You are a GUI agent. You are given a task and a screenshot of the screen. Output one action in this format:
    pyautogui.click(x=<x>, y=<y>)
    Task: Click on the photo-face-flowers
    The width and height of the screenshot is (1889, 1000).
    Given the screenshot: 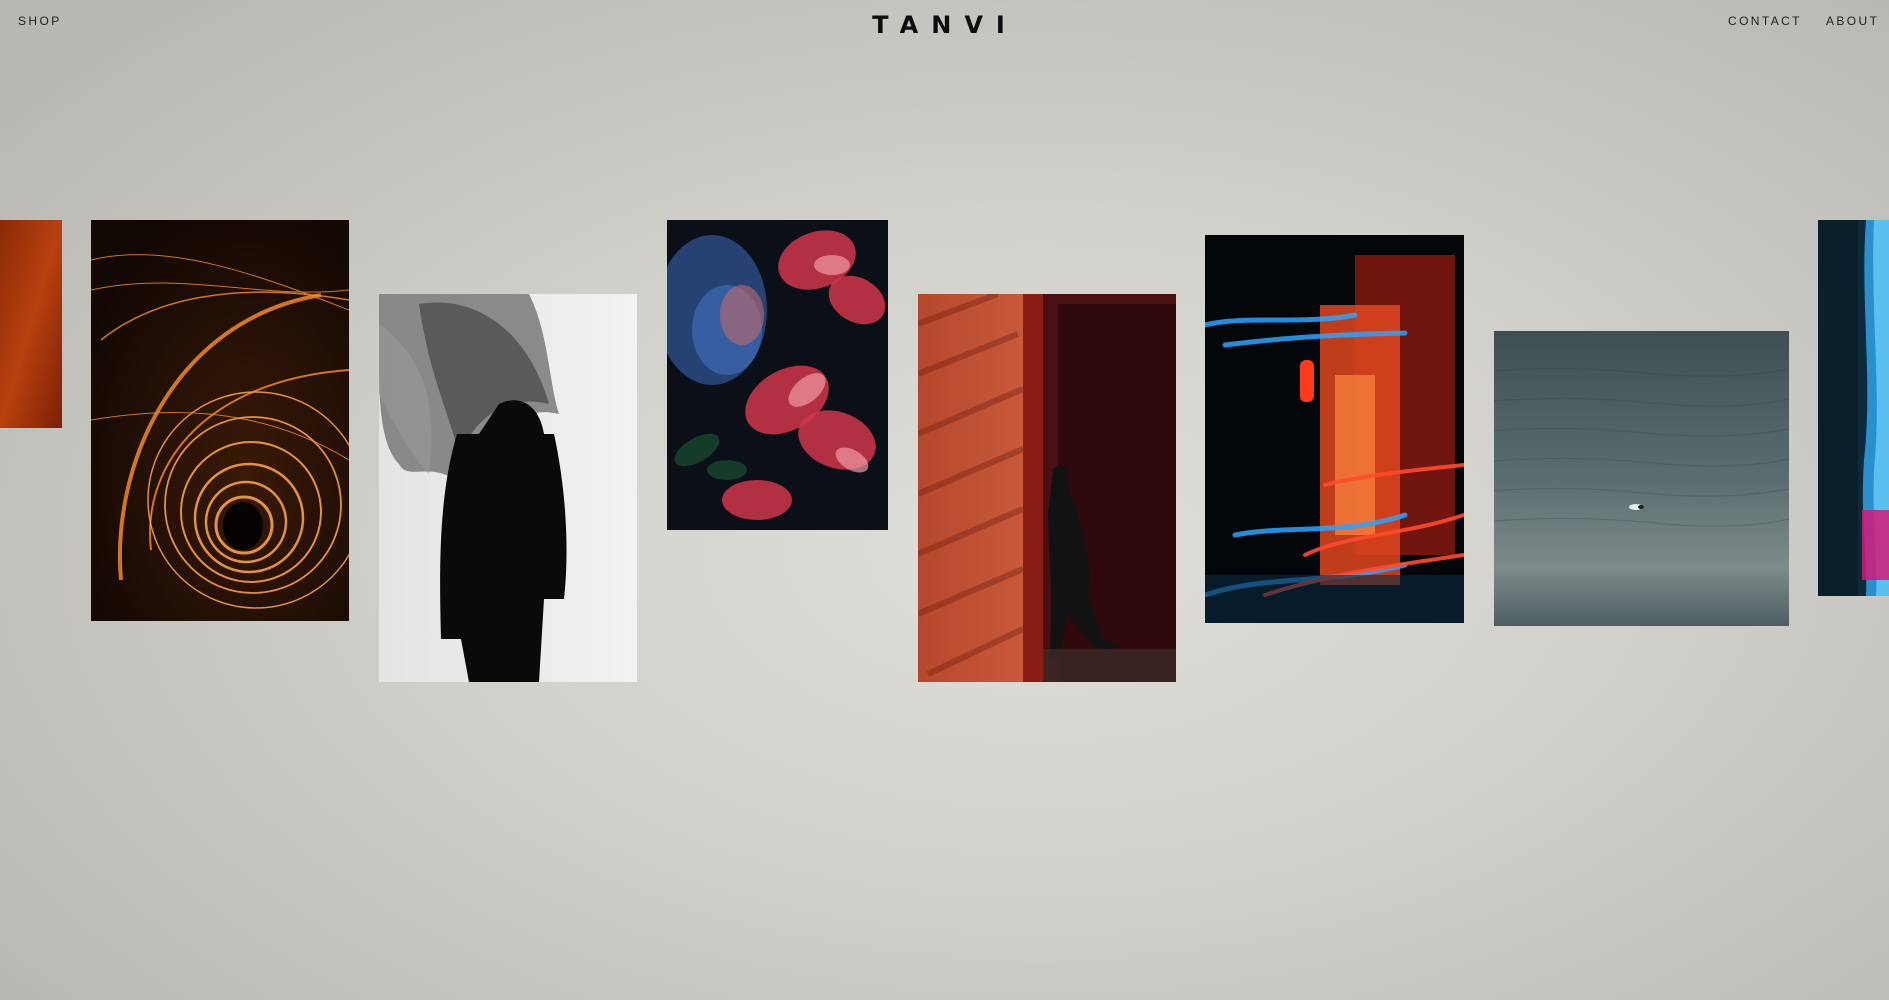 What is the action you would take?
    pyautogui.click(x=777, y=375)
    